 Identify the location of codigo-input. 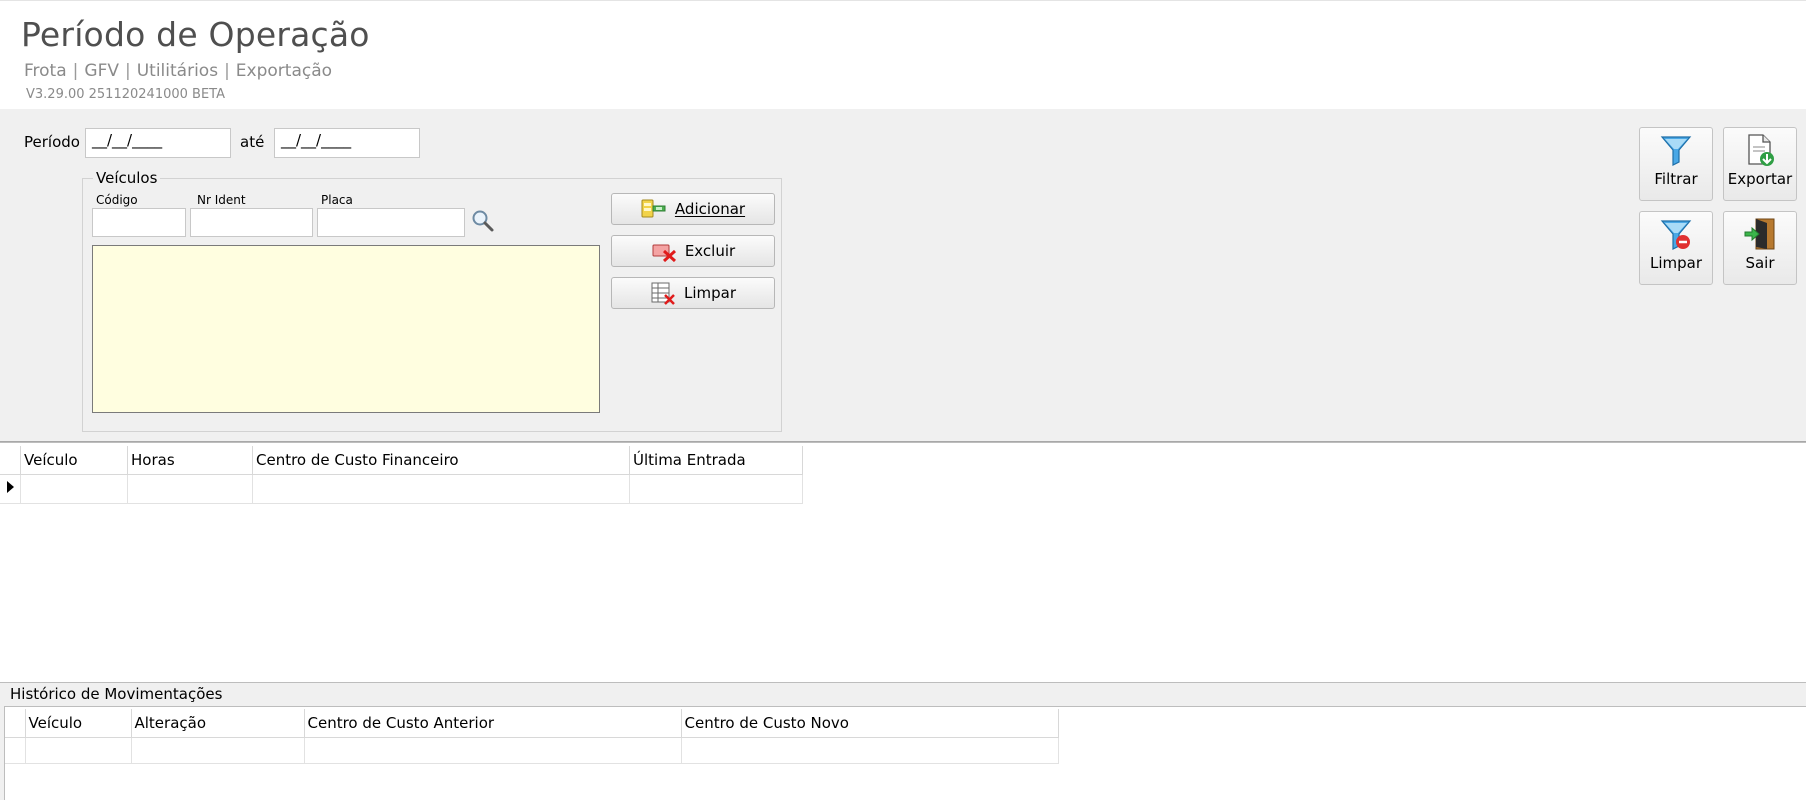
(139, 222).